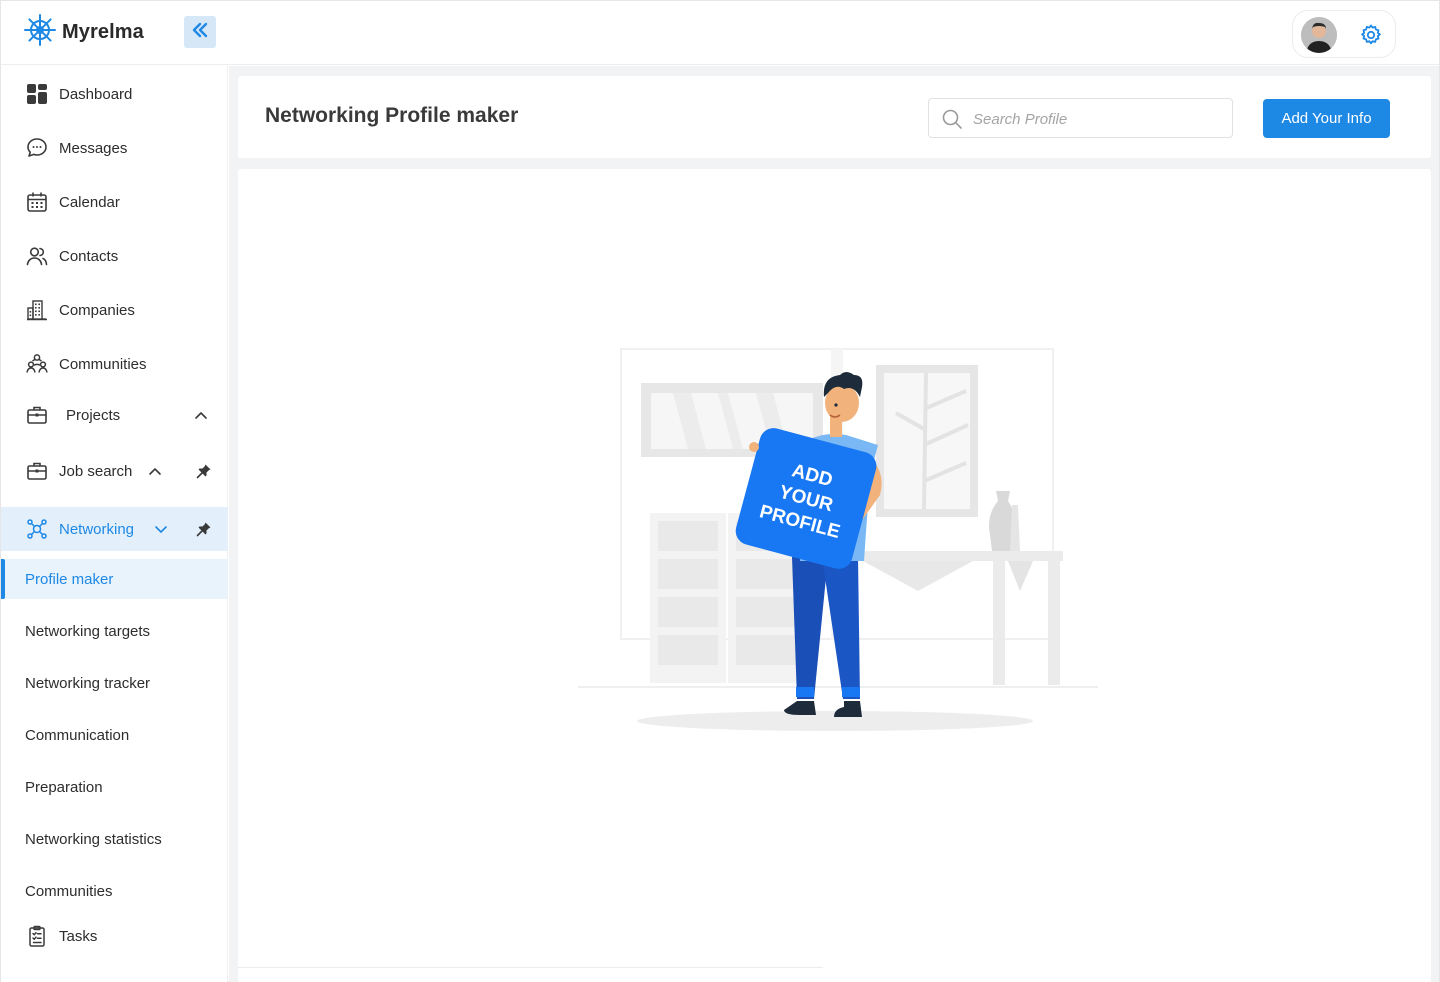 Image resolution: width=1440 pixels, height=982 pixels. I want to click on sidebar-item-contacts: Contacts, so click(114, 256).